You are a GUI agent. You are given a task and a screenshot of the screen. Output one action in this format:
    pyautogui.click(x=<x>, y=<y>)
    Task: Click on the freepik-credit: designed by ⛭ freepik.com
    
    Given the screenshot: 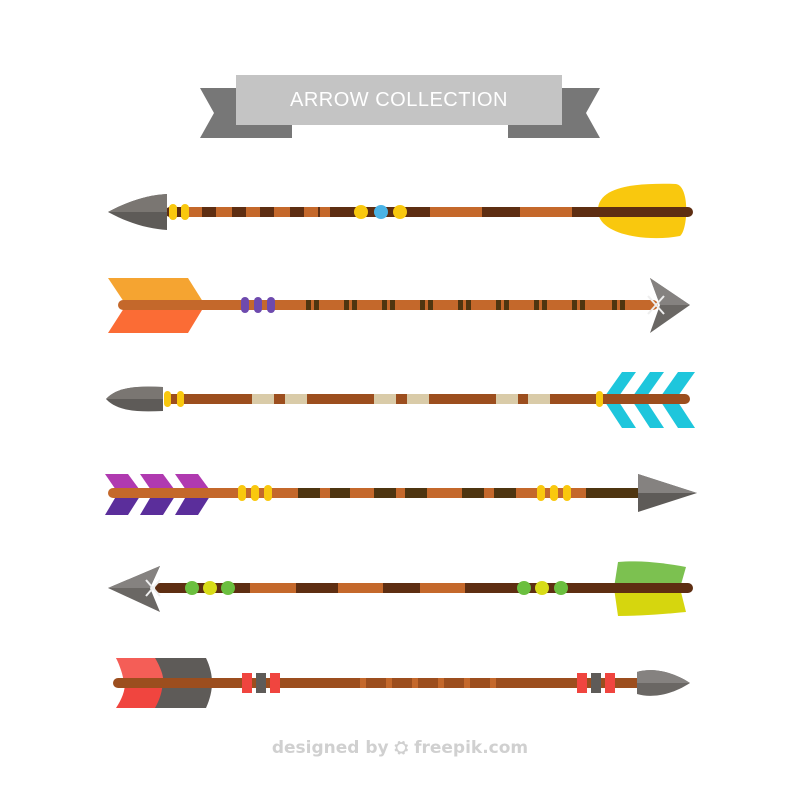 What is the action you would take?
    pyautogui.click(x=400, y=748)
    